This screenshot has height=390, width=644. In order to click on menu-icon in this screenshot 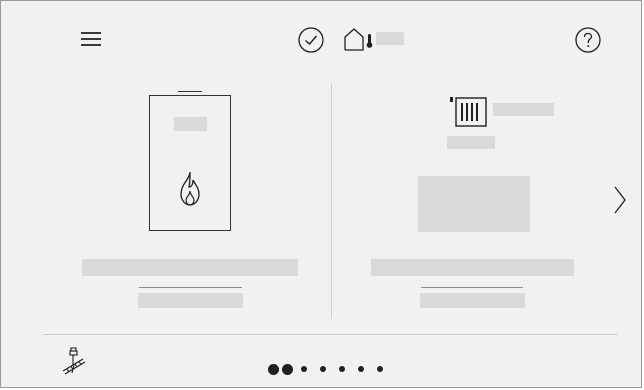, I will do `click(91, 39)`.